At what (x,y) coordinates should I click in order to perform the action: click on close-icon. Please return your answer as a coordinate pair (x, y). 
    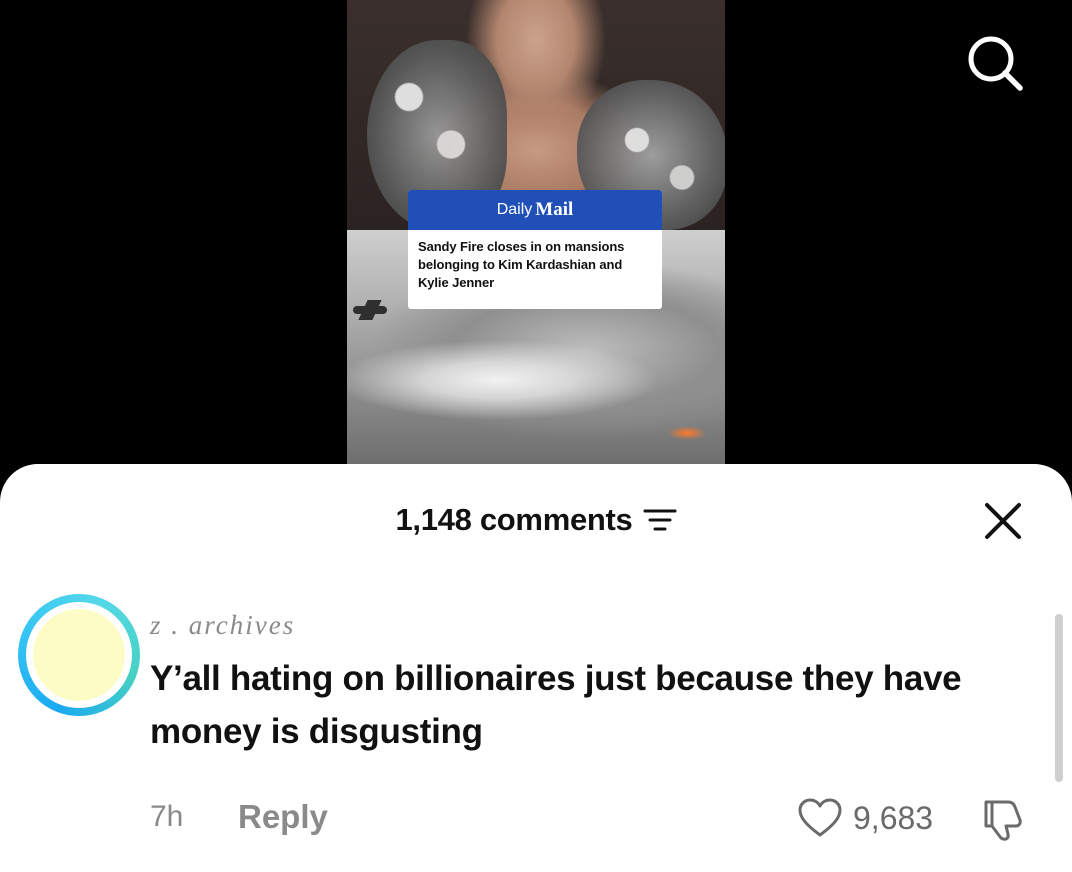
    Looking at the image, I should click on (1003, 521).